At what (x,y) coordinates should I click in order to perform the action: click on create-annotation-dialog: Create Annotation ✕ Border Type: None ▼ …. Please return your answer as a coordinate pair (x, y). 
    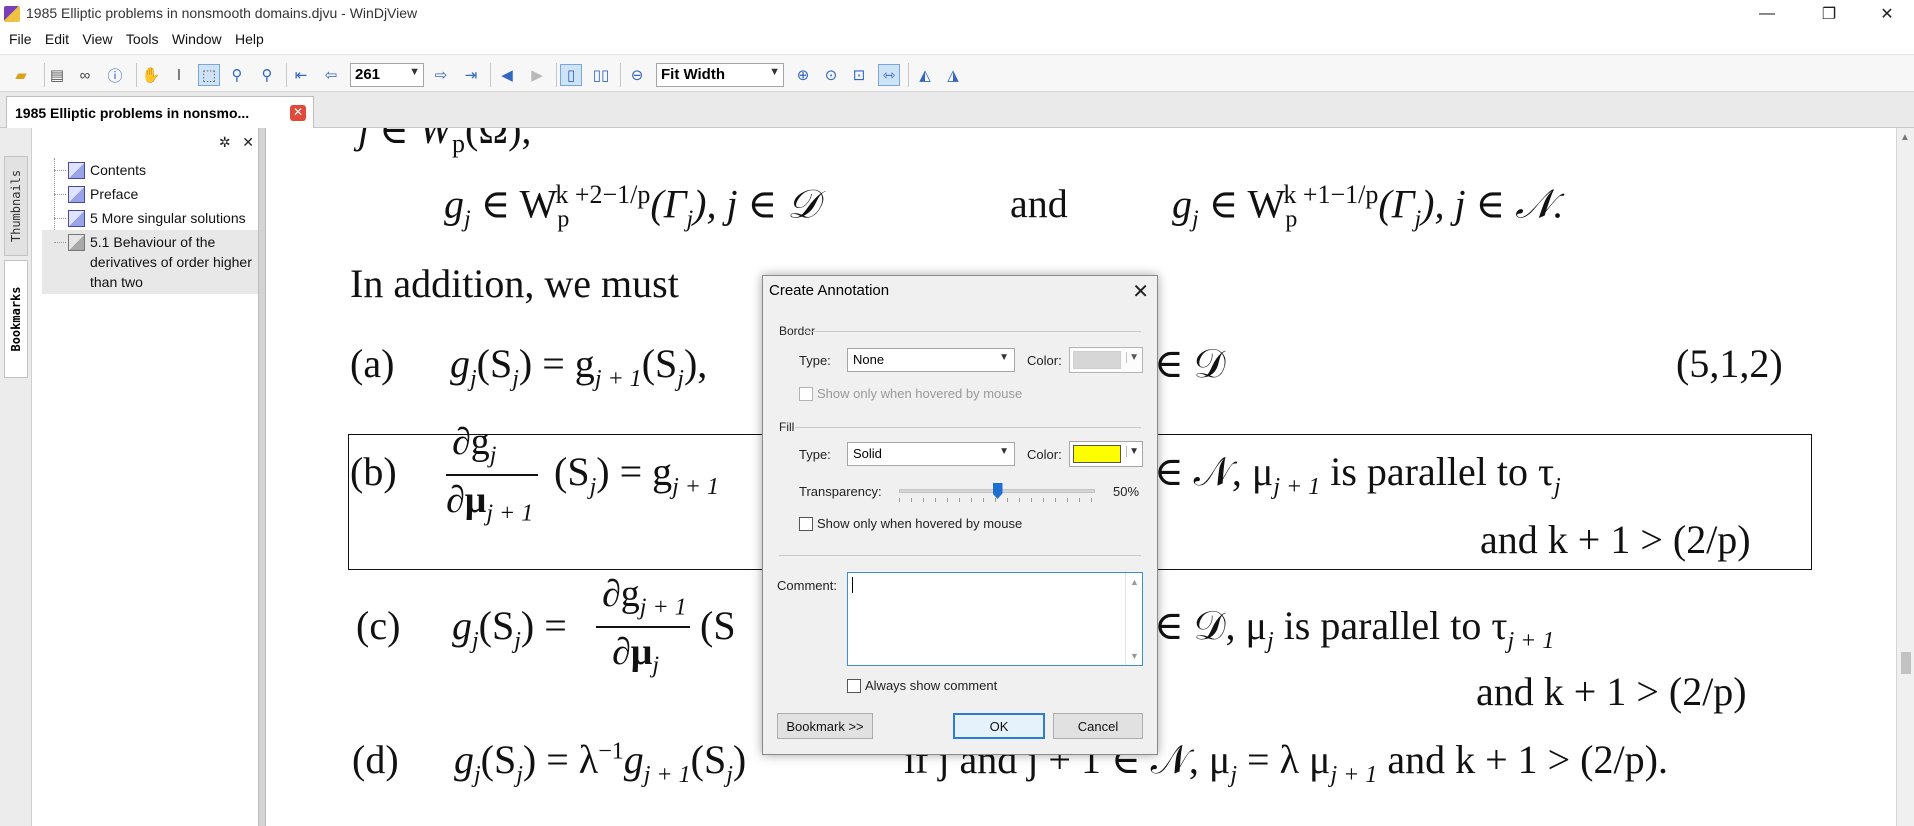
    Looking at the image, I should click on (960, 515).